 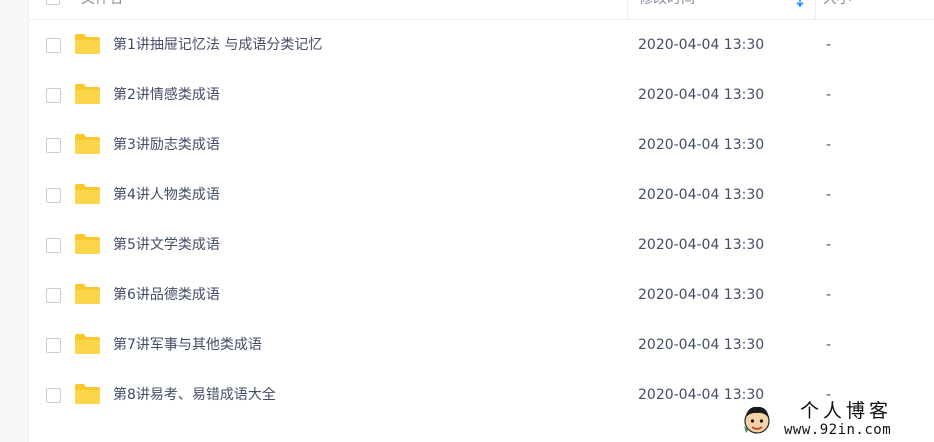 I want to click on column-header-name: 文件名, so click(x=102, y=4).